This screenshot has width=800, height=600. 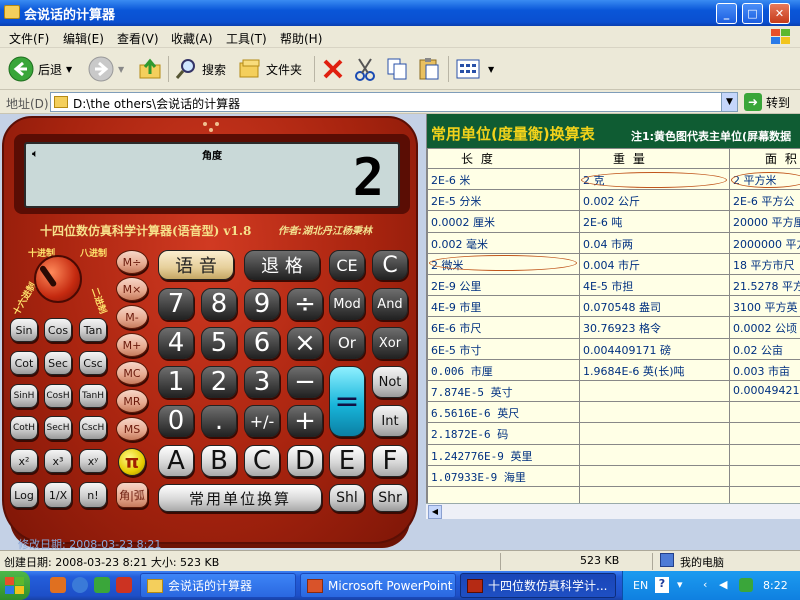 I want to click on digit-9-key: 9, so click(x=262, y=304).